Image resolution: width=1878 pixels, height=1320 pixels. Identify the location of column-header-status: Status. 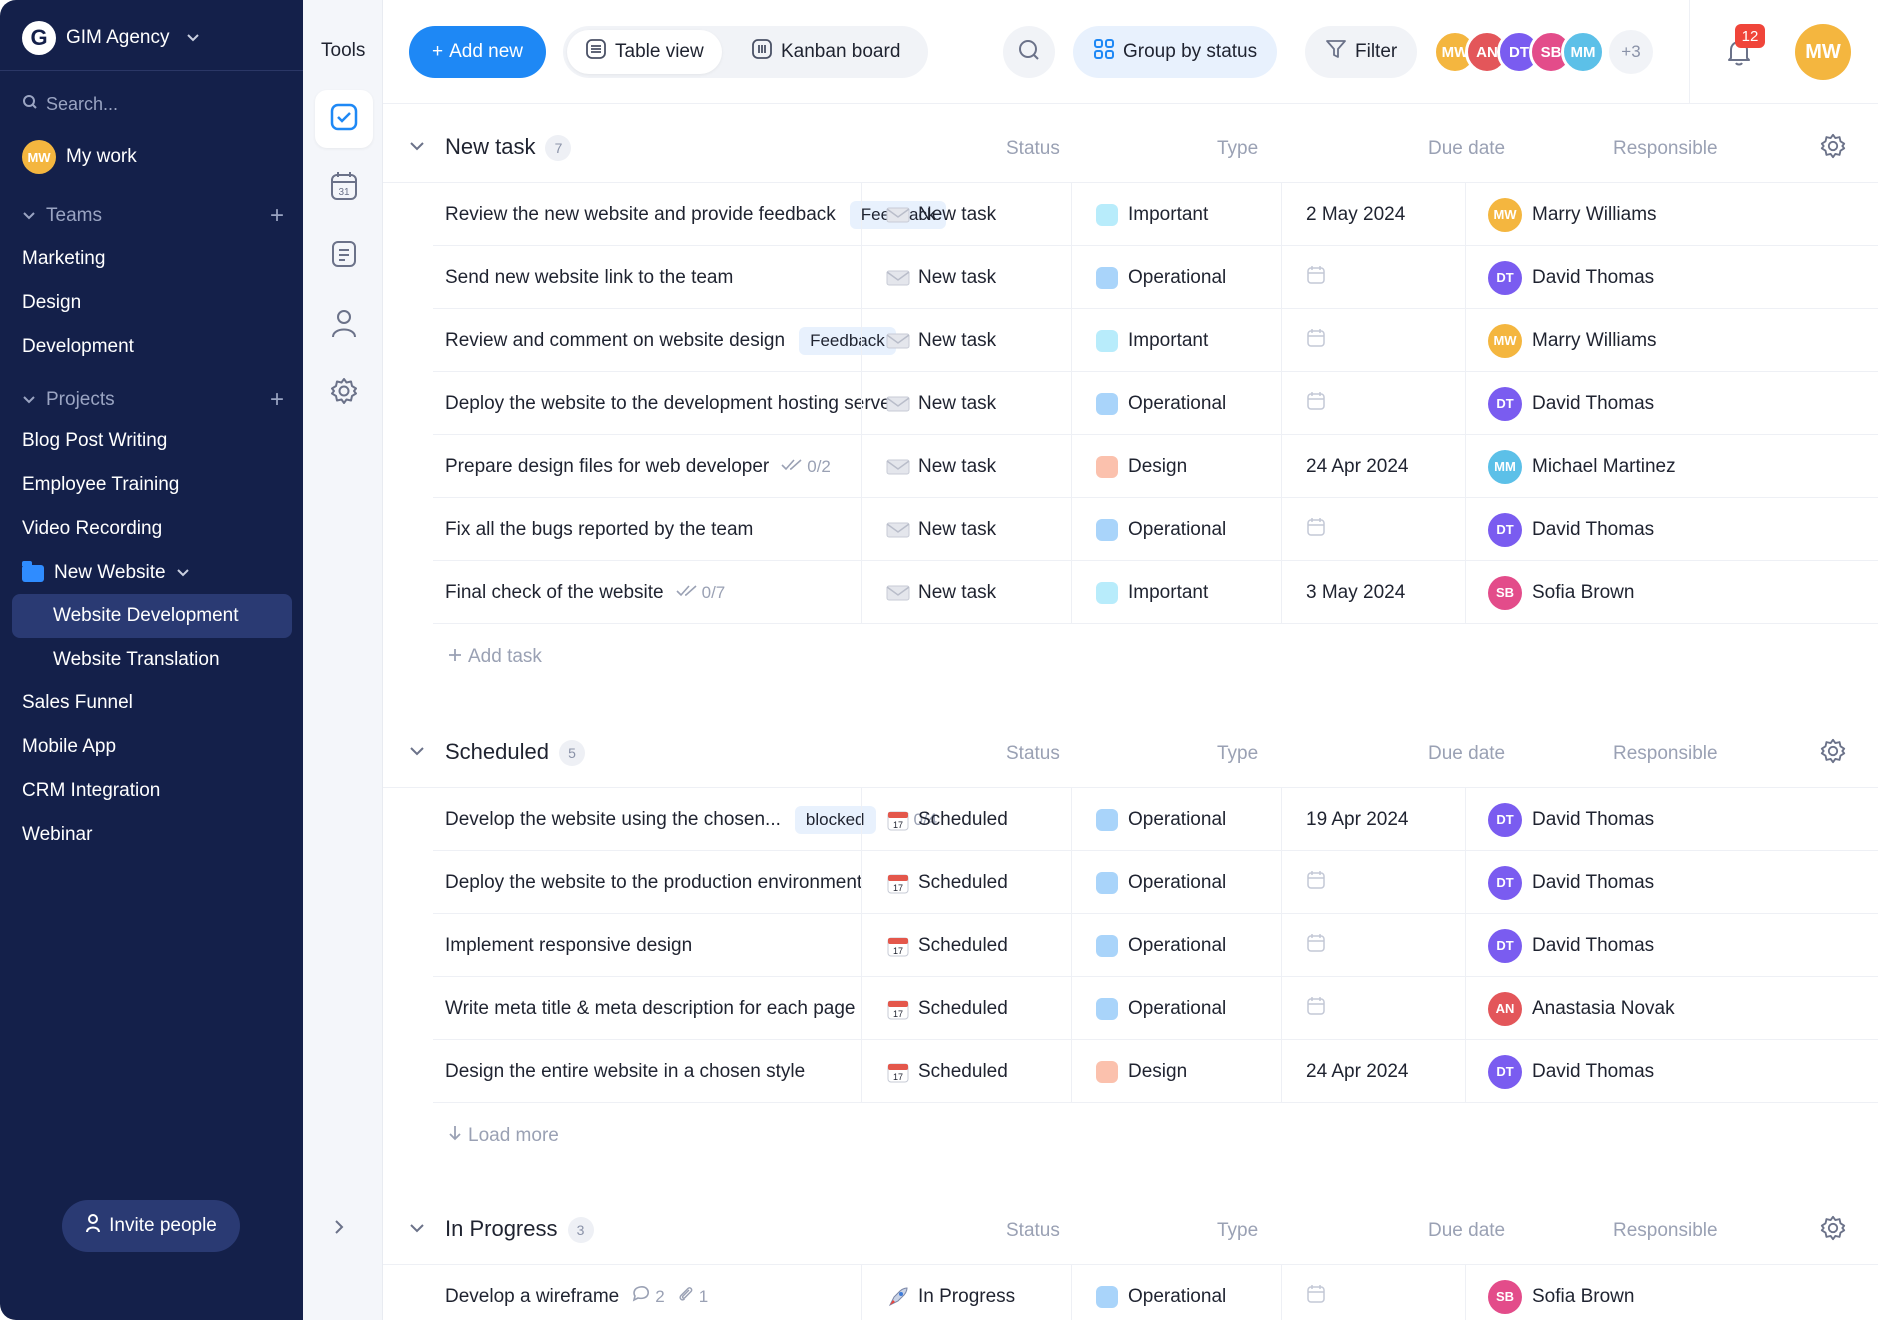
(1033, 149).